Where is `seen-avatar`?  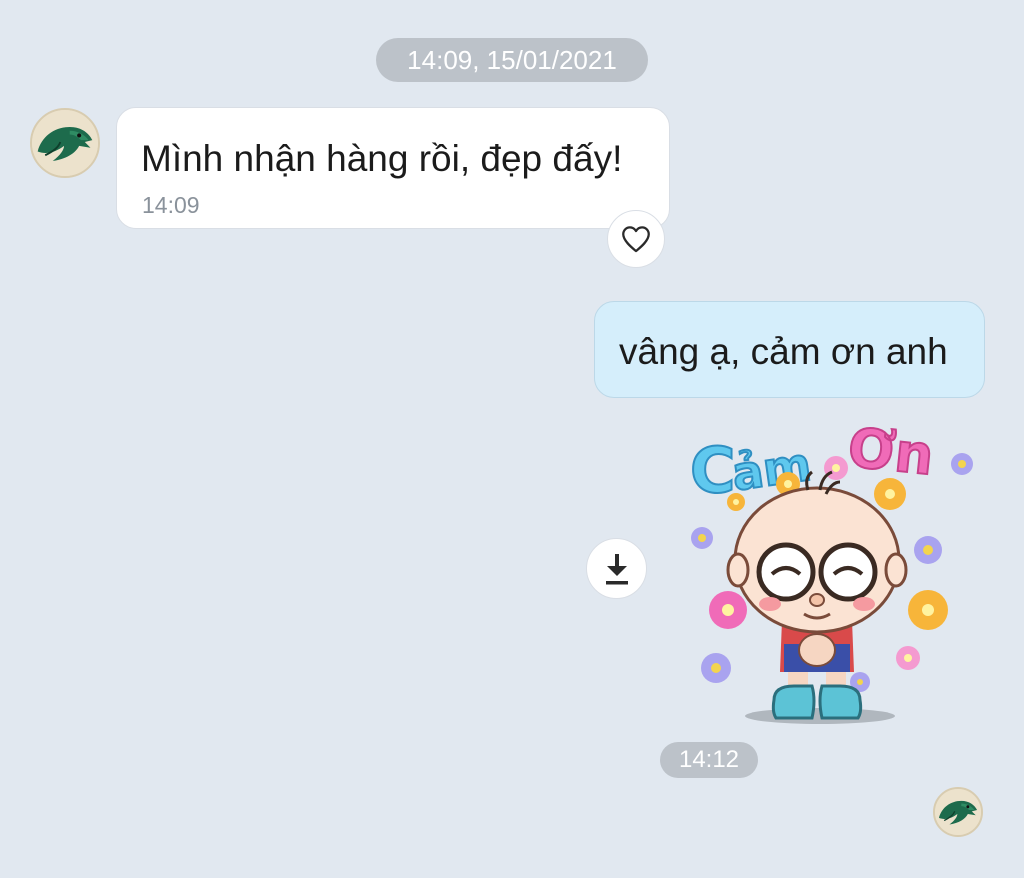 seen-avatar is located at coordinates (958, 812).